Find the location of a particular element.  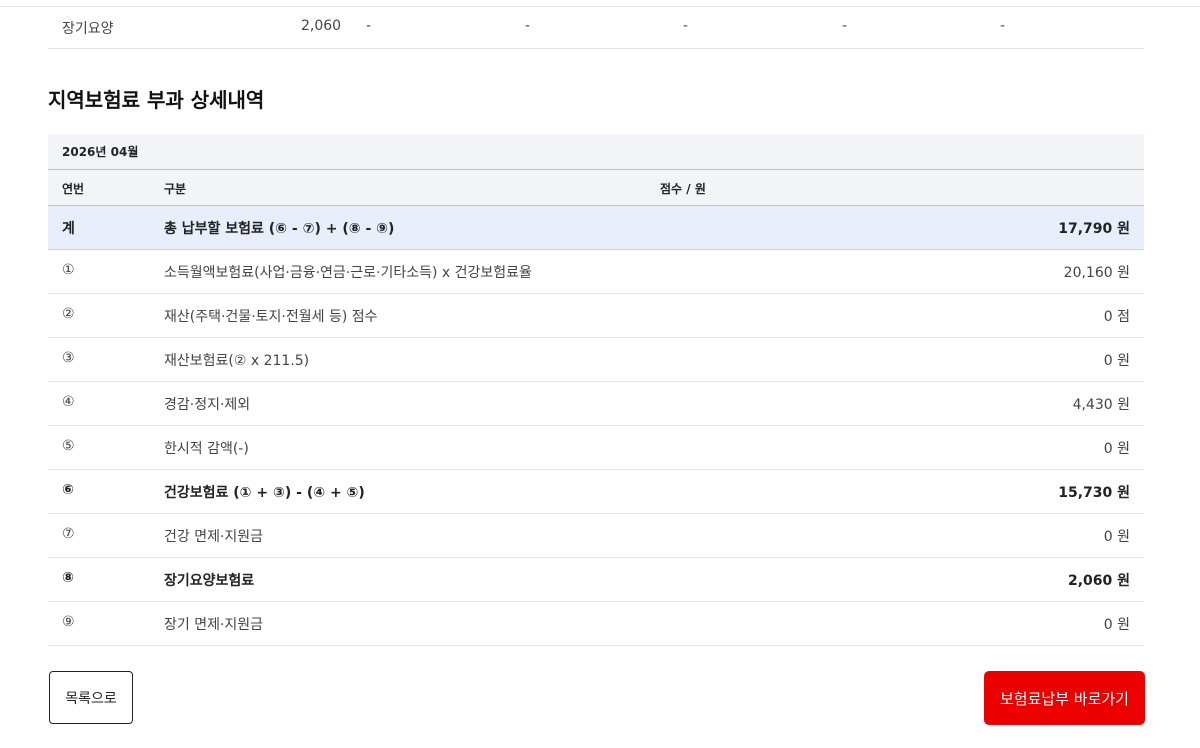

row-label: 한시적 감액(-) is located at coordinates (206, 449).